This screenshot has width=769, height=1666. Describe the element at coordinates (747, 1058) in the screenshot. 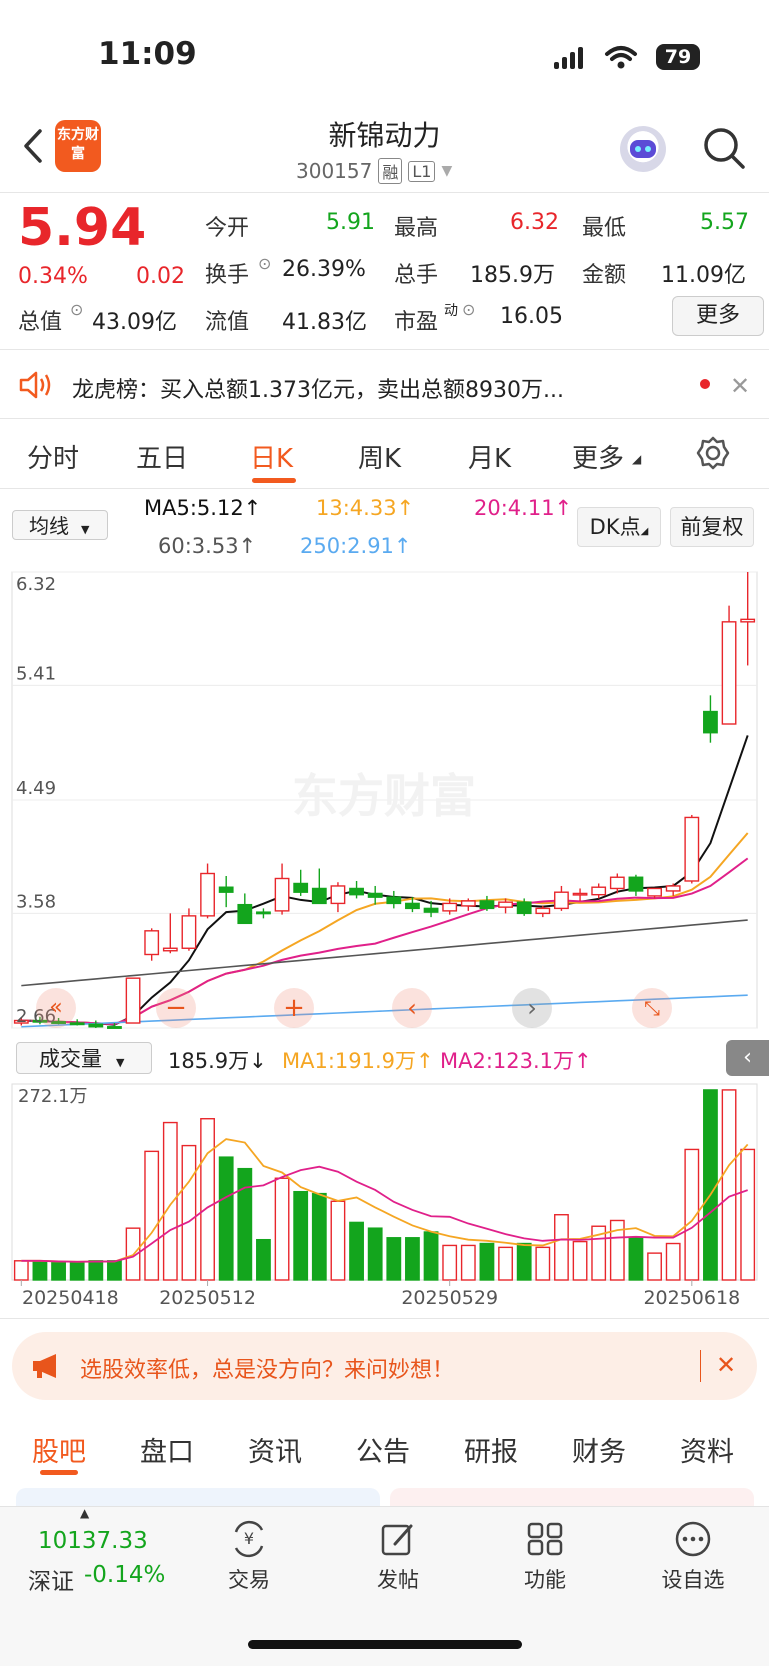

I see `collapse-icon: ‹` at that location.